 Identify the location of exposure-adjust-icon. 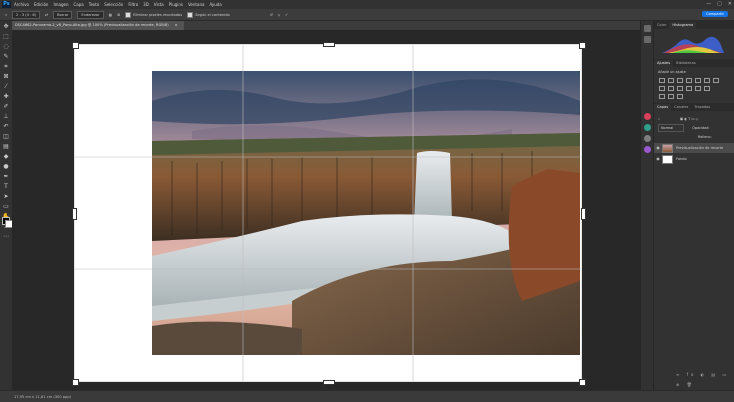
(689, 80).